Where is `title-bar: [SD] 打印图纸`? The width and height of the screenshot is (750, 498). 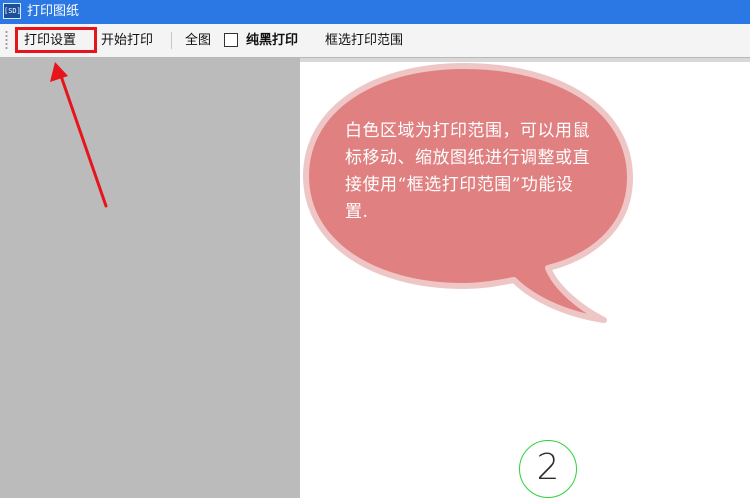 title-bar: [SD] 打印图纸 is located at coordinates (375, 12).